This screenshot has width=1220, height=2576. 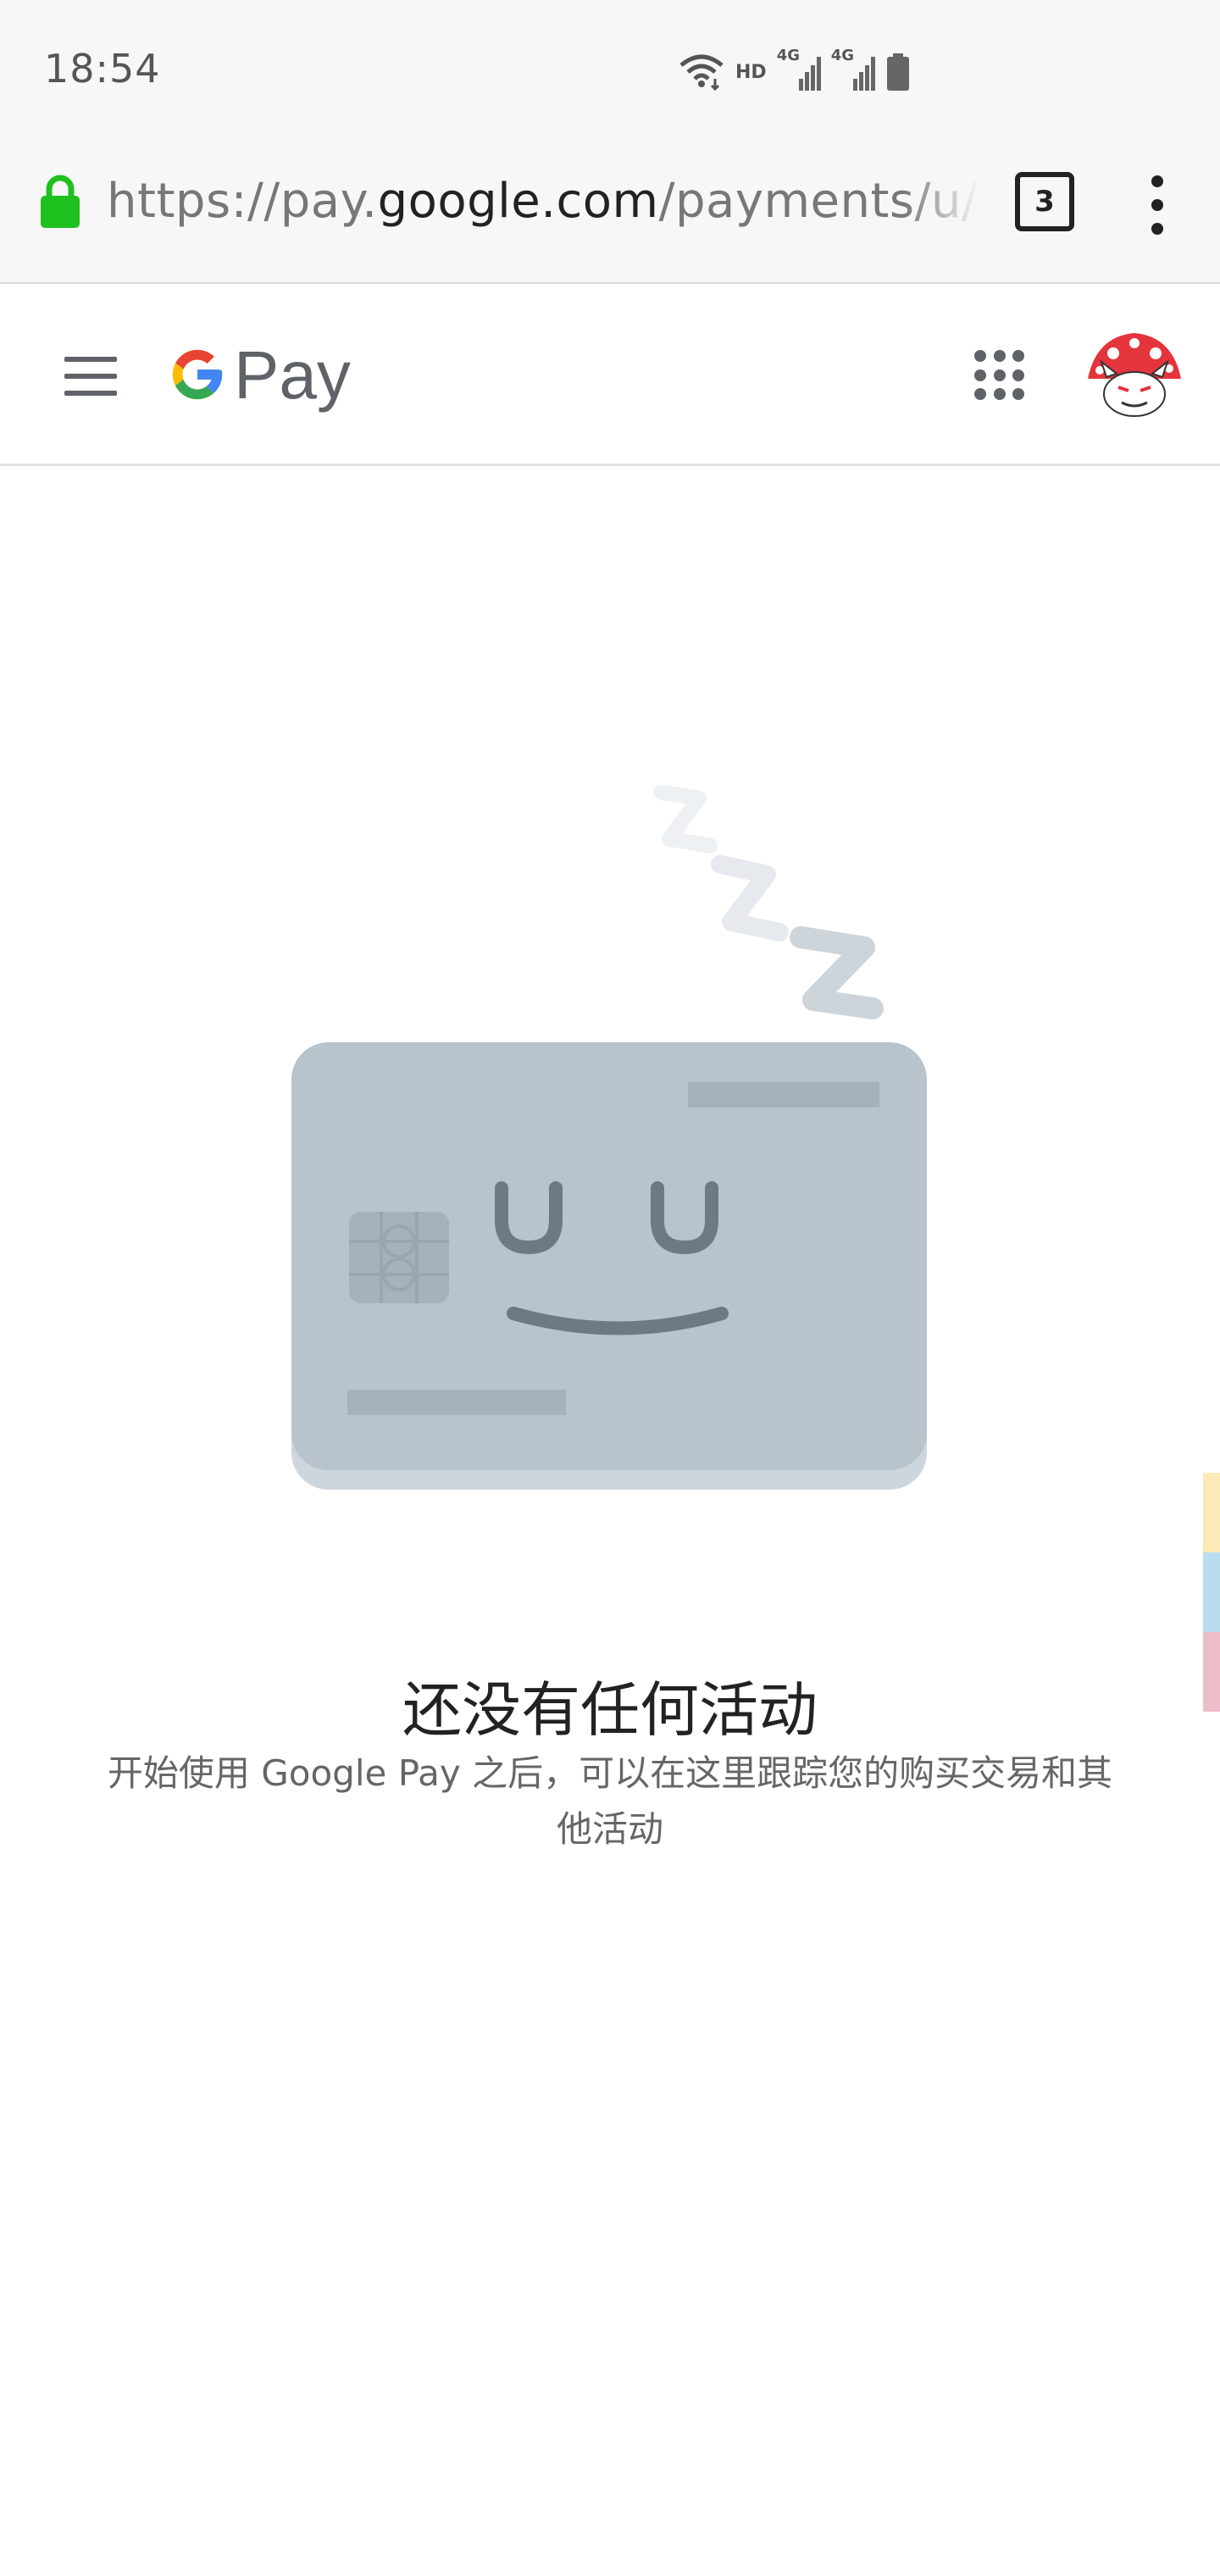 What do you see at coordinates (610, 375) in the screenshot?
I see `gpay-header: Pay` at bounding box center [610, 375].